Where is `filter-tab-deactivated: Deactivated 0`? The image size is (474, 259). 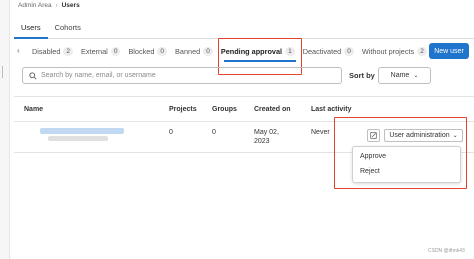 filter-tab-deactivated: Deactivated 0 is located at coordinates (328, 51).